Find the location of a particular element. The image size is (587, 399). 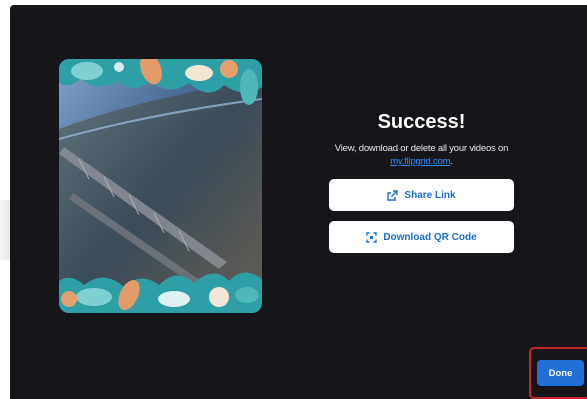

share-link-label: Share Link is located at coordinates (430, 195).